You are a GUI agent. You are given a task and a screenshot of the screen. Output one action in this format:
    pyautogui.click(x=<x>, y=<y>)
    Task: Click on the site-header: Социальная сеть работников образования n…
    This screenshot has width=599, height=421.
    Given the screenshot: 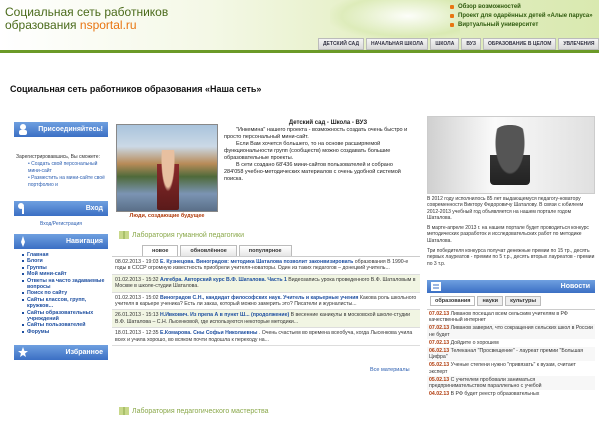 What is the action you would take?
    pyautogui.click(x=299, y=25)
    